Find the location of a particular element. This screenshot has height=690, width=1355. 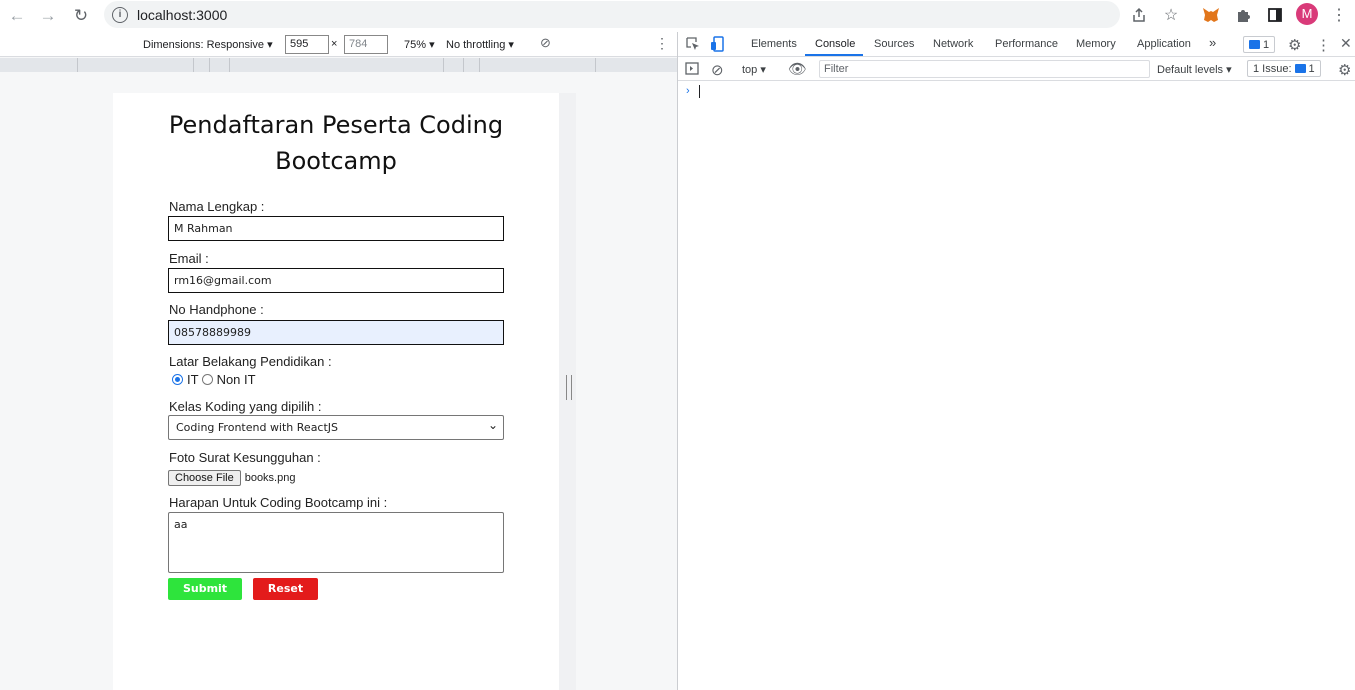

radio-it-label: IT is located at coordinates (193, 379).